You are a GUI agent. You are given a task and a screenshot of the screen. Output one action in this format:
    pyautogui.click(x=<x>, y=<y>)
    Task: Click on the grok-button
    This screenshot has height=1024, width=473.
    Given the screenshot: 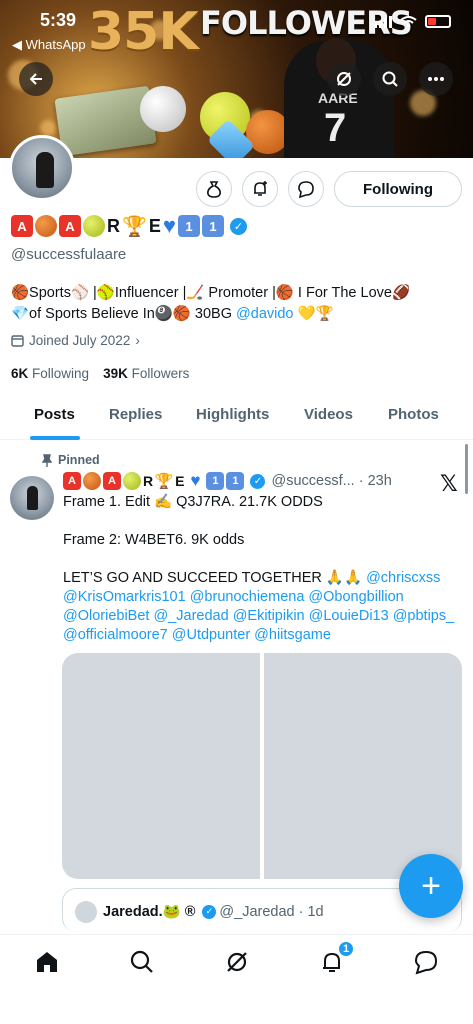 What is the action you would take?
    pyautogui.click(x=344, y=79)
    